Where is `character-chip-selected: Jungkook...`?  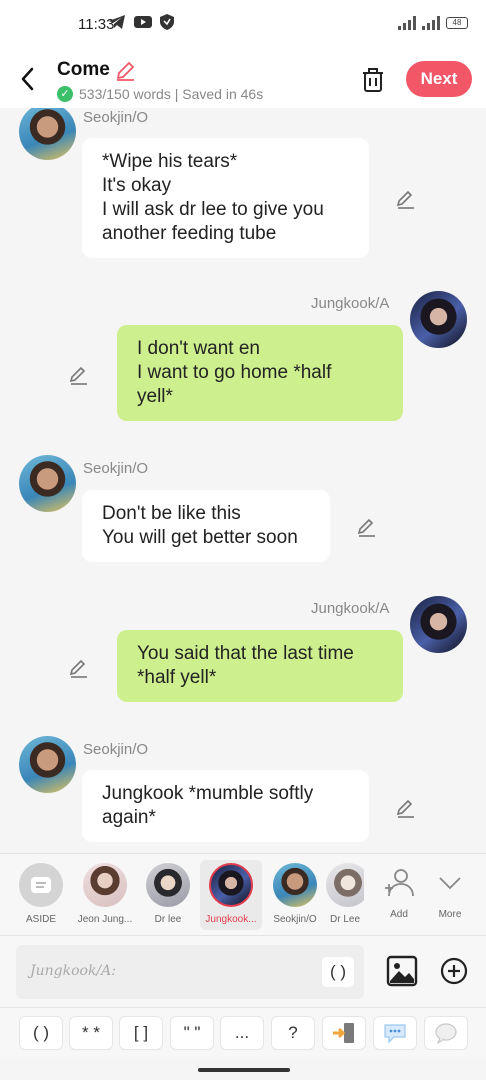 character-chip-selected: Jungkook... is located at coordinates (231, 895).